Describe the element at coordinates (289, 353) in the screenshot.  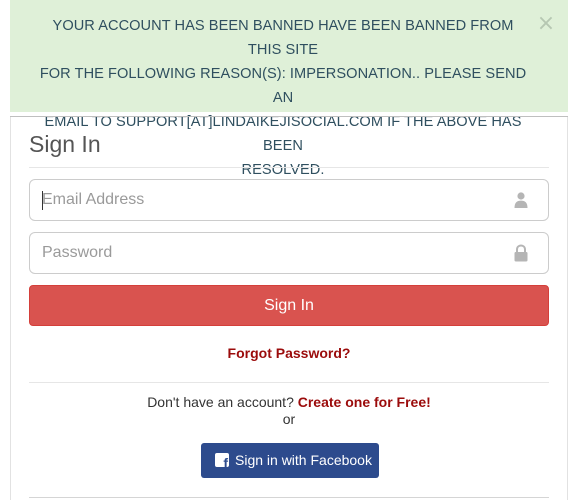
I see `forgot-password-link: Forgot Password?` at that location.